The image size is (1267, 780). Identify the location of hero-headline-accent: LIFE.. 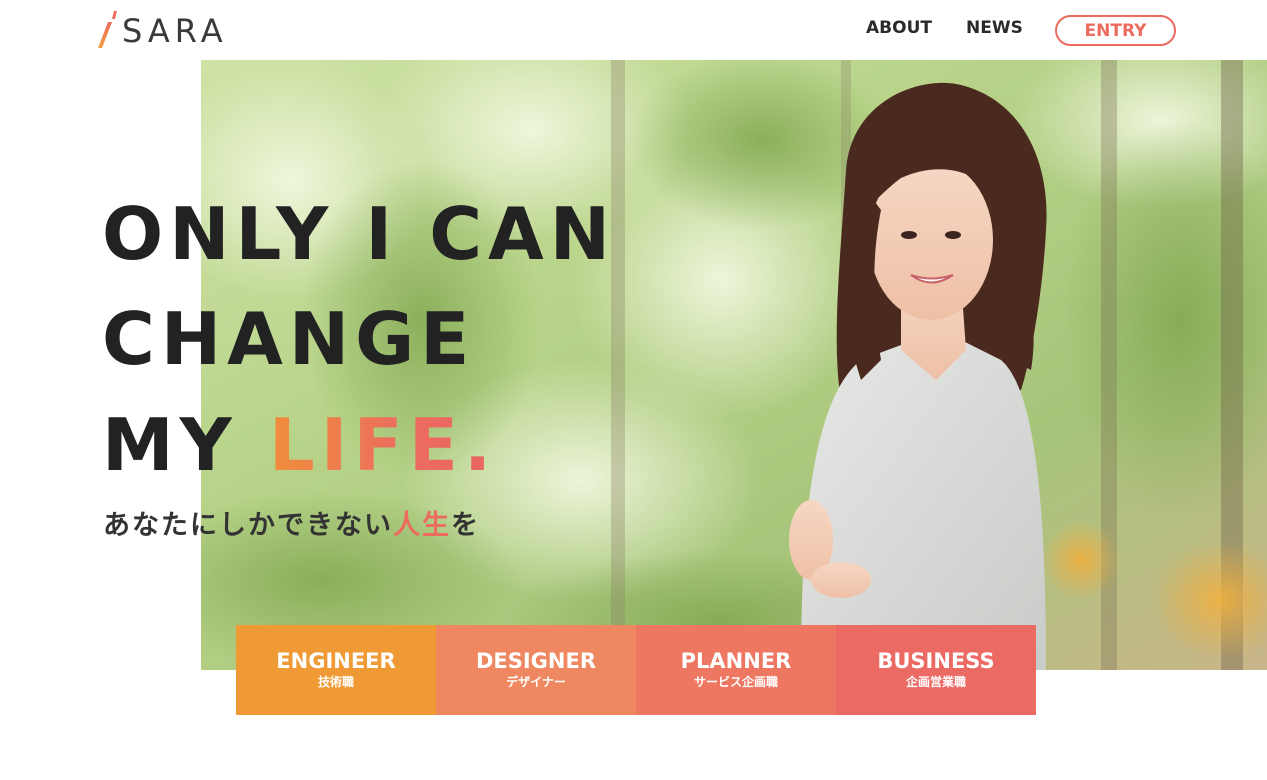
(383, 445).